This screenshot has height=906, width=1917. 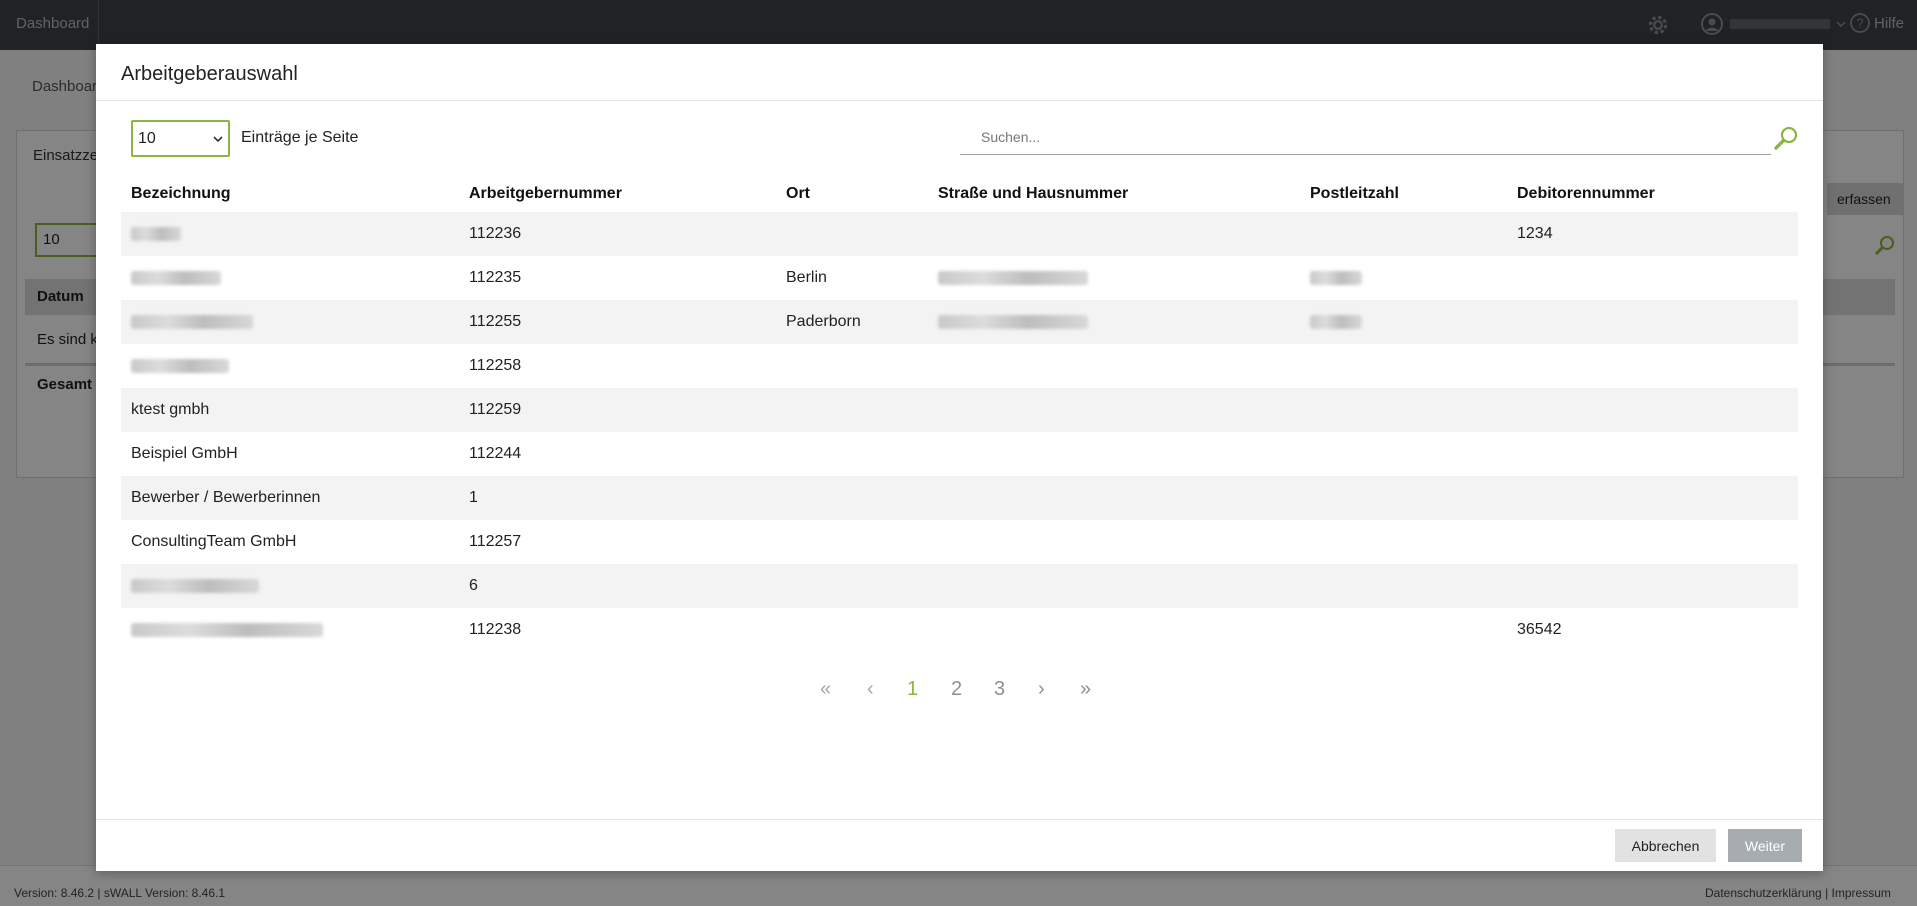 What do you see at coordinates (1539, 629) in the screenshot?
I see `cell-debtor: 36542` at bounding box center [1539, 629].